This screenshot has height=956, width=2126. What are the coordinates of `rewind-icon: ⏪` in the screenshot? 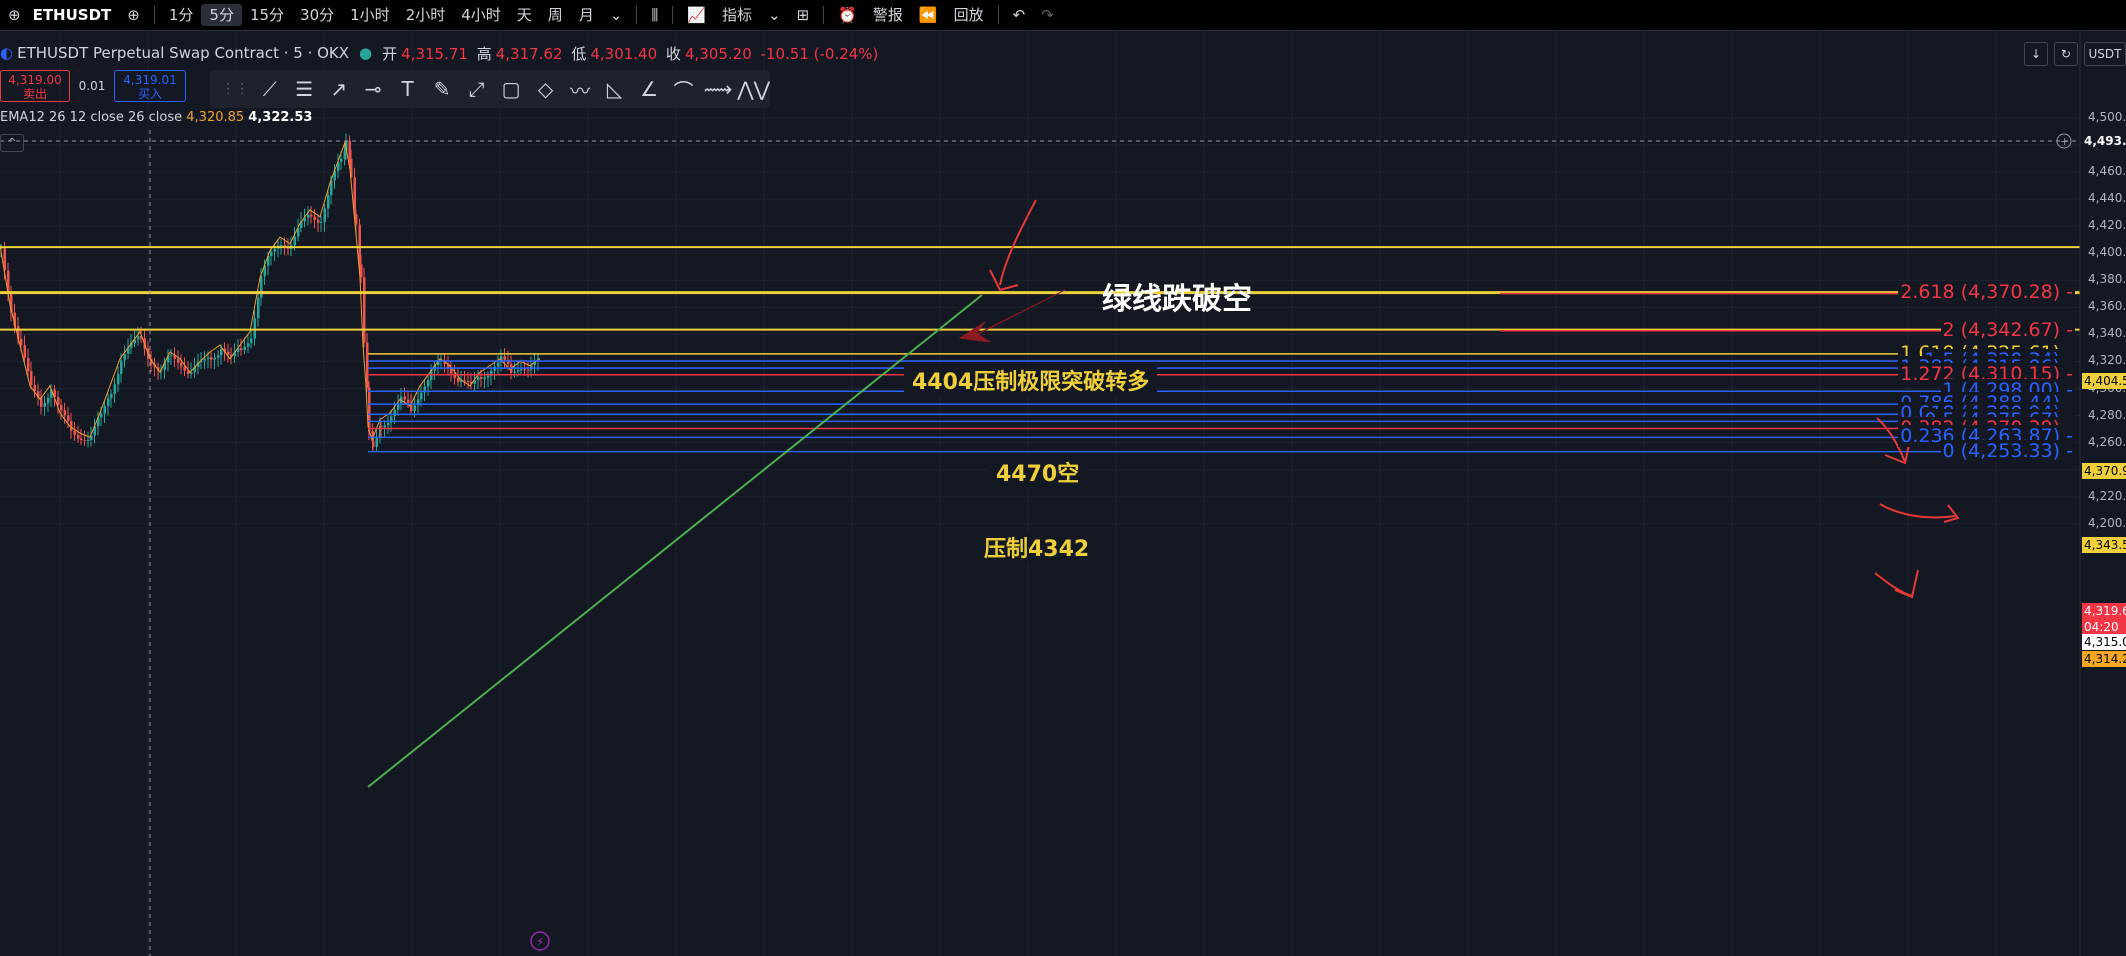 It's located at (928, 15).